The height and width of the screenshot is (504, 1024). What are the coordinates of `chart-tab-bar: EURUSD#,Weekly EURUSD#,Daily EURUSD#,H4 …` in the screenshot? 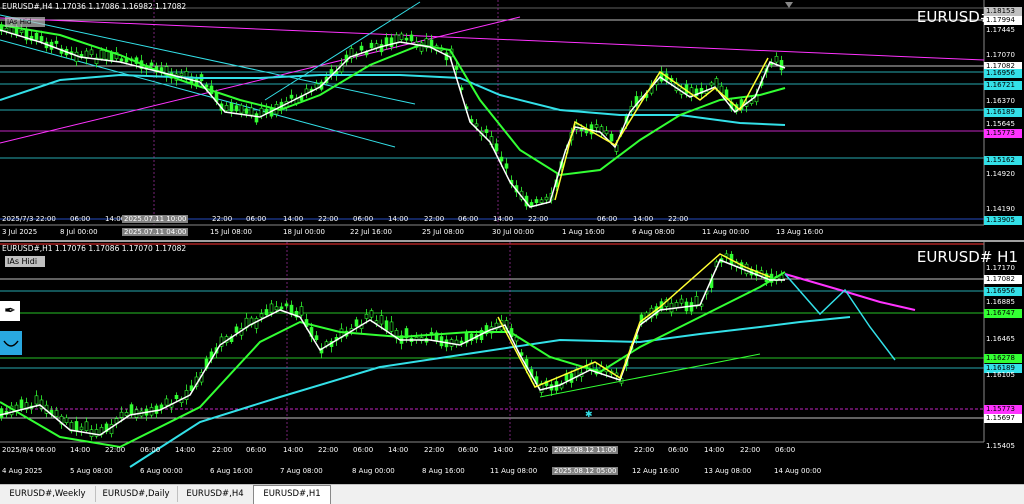 It's located at (512, 494).